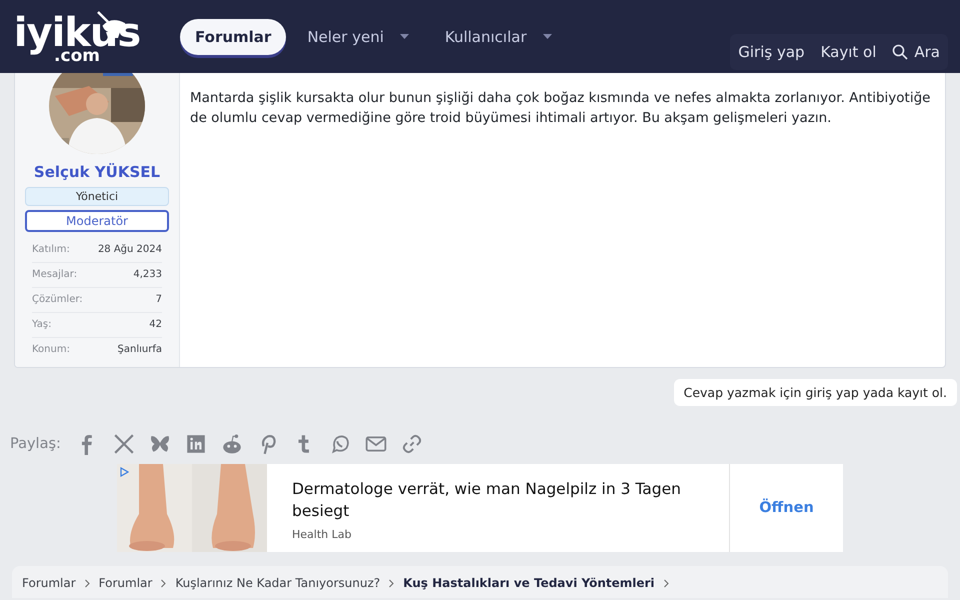  I want to click on nav-tab: Neler yeni, so click(358, 36).